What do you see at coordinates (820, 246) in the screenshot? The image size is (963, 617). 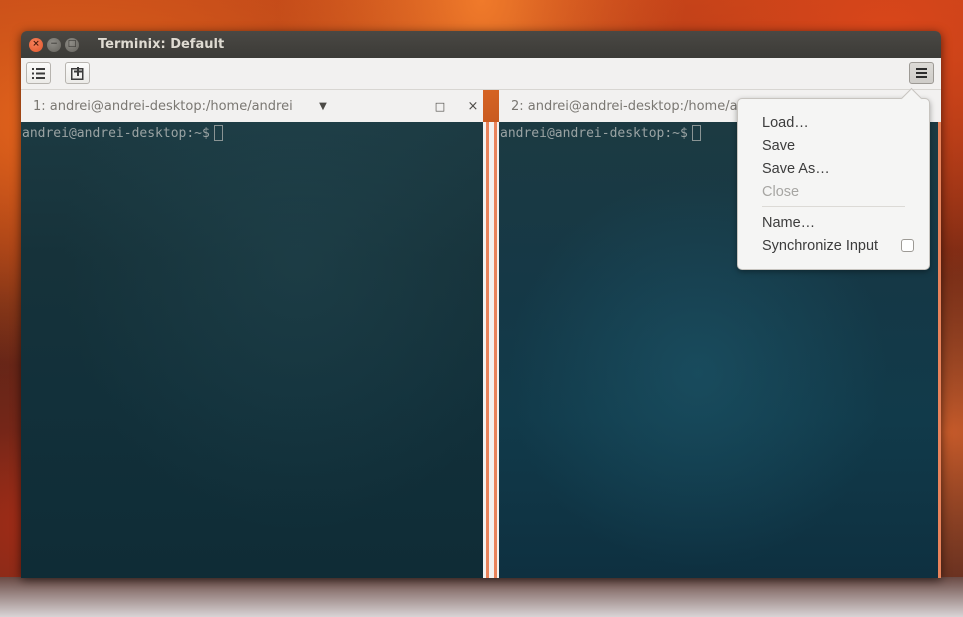 I see `menu-item-synchronize-input: Synchronize Input` at bounding box center [820, 246].